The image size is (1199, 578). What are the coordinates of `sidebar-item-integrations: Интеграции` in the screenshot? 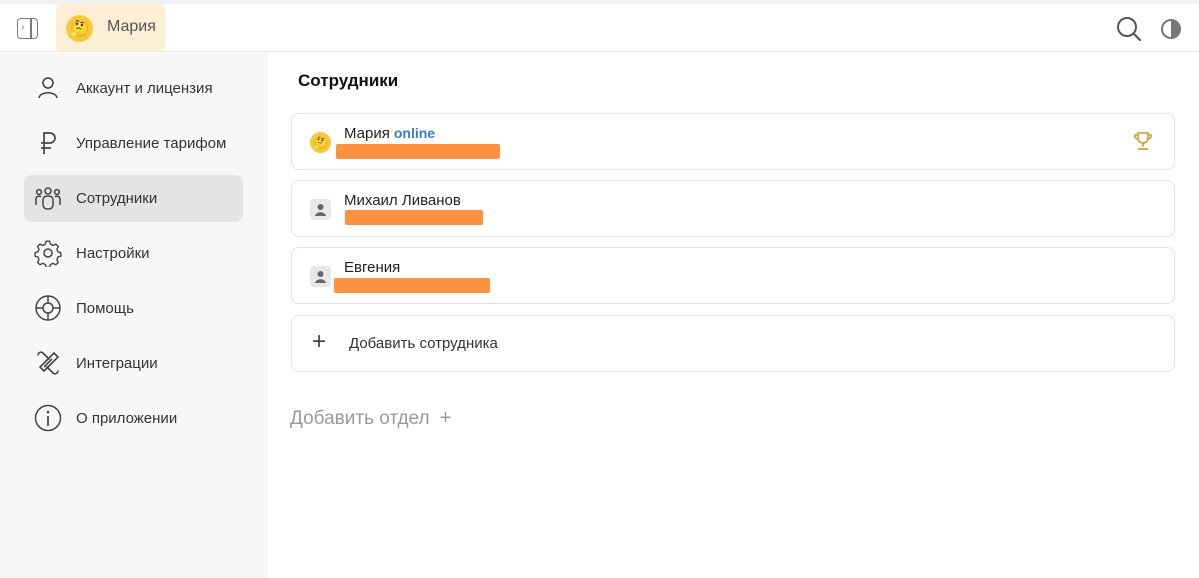 It's located at (133, 363).